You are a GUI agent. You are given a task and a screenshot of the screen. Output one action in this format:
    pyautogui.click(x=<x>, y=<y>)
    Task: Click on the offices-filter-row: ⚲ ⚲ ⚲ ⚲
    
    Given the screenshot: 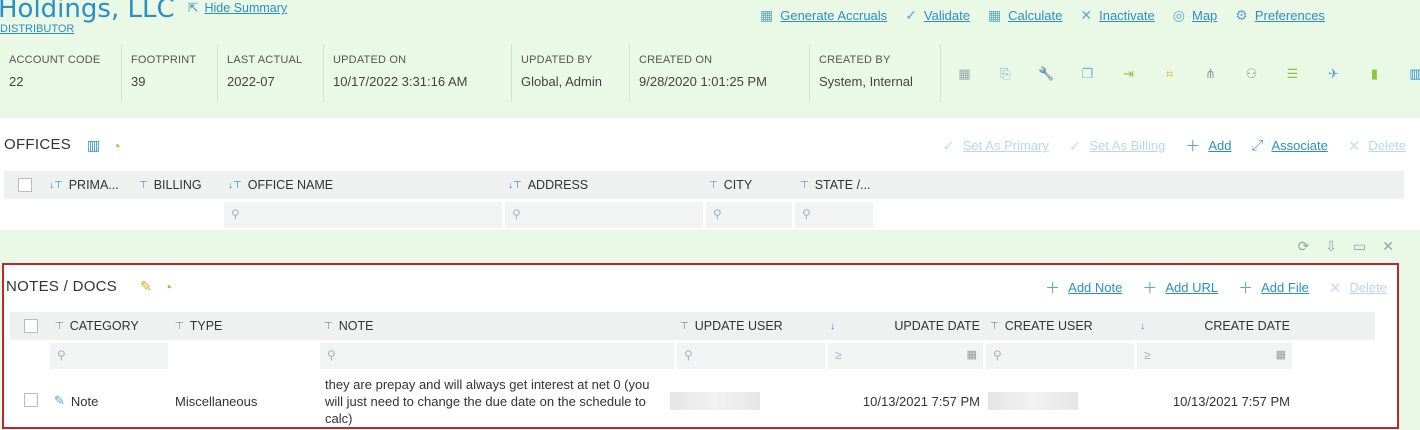 What is the action you would take?
    pyautogui.click(x=704, y=215)
    